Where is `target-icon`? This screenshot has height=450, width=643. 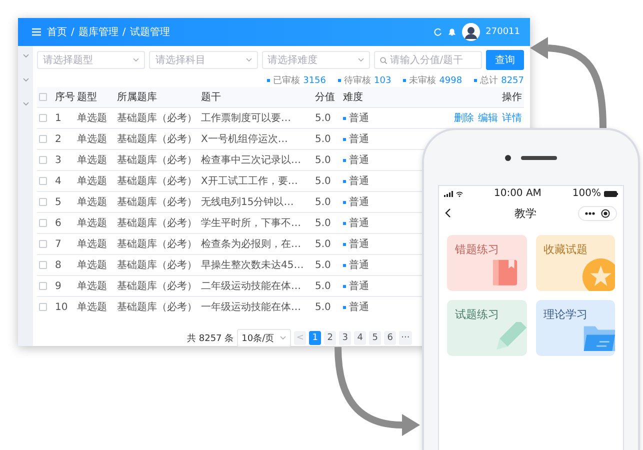
target-icon is located at coordinates (605, 213).